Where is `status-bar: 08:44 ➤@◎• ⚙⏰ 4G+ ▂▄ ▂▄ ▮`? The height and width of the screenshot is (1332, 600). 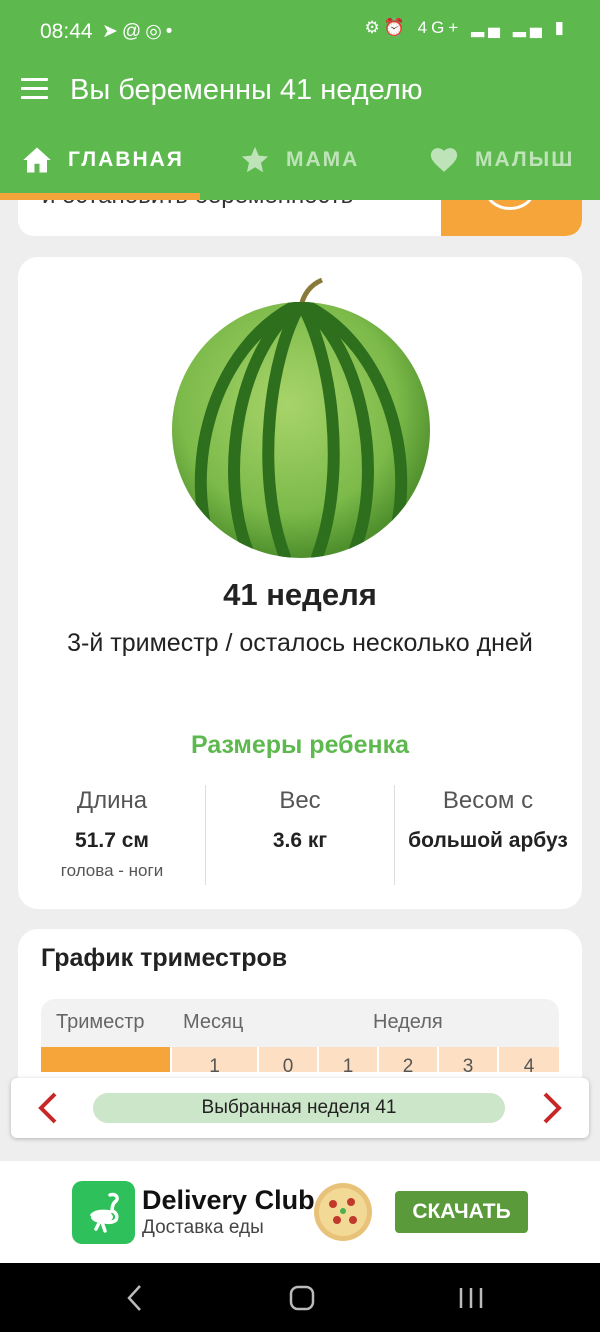
status-bar: 08:44 ➤@◎• ⚙⏰ 4G+ ▂▄ ▂▄ ▮ is located at coordinates (300, 32).